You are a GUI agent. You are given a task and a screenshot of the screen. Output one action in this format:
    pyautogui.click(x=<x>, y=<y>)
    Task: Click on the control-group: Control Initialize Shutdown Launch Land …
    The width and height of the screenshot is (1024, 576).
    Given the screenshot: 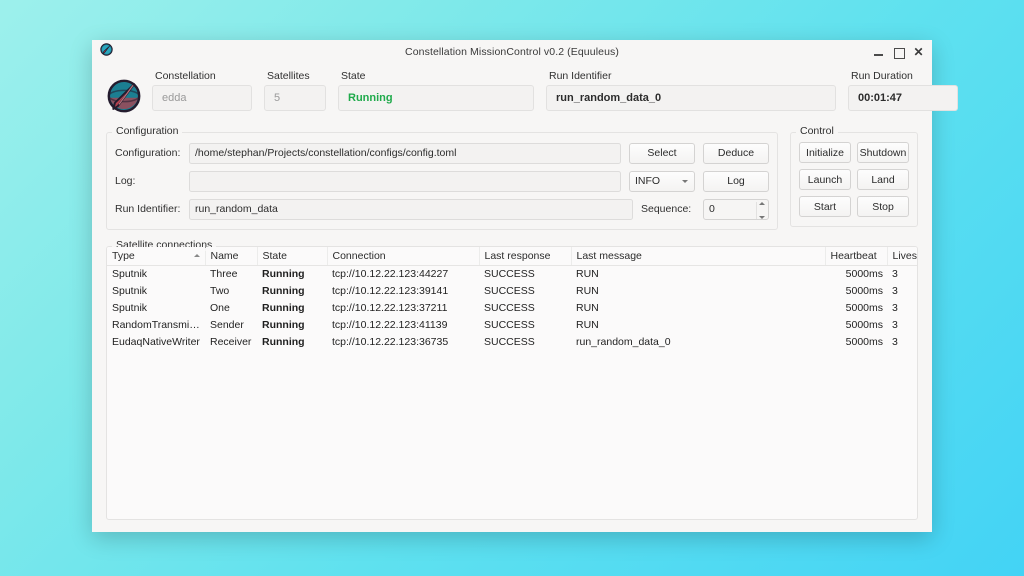 What is the action you would take?
    pyautogui.click(x=854, y=176)
    